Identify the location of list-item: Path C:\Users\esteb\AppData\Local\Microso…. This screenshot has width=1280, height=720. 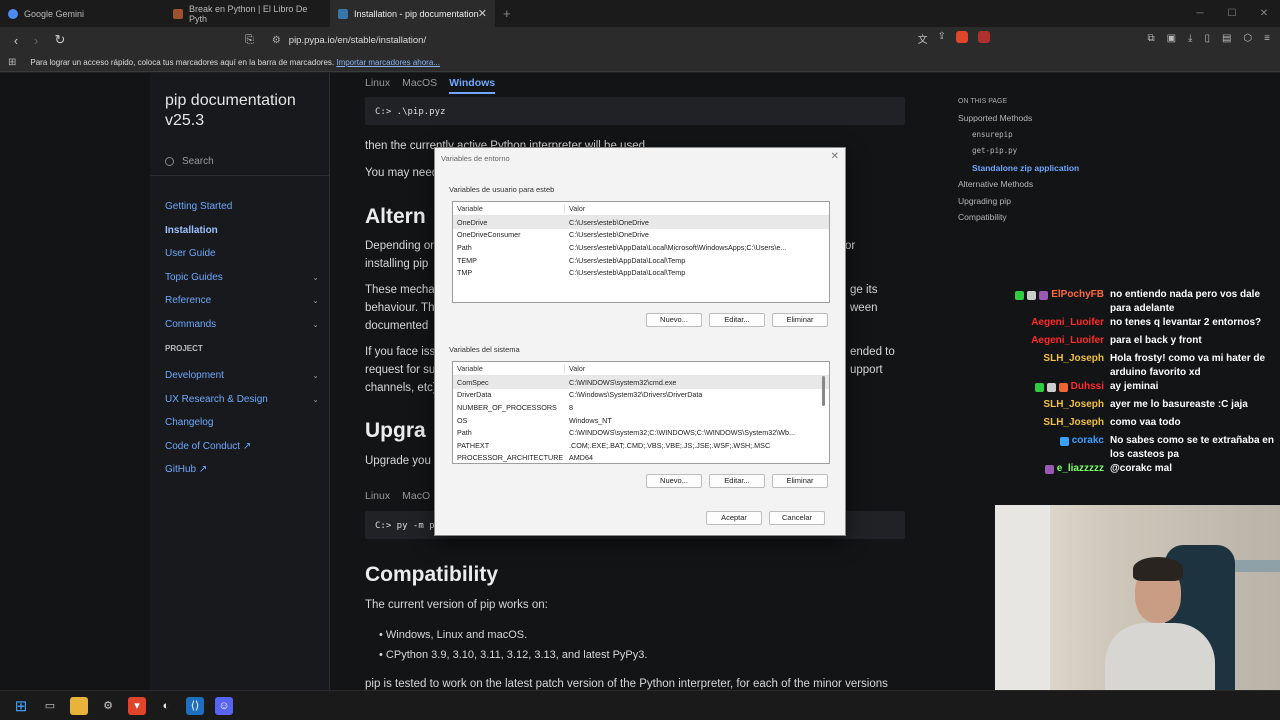
(641, 247).